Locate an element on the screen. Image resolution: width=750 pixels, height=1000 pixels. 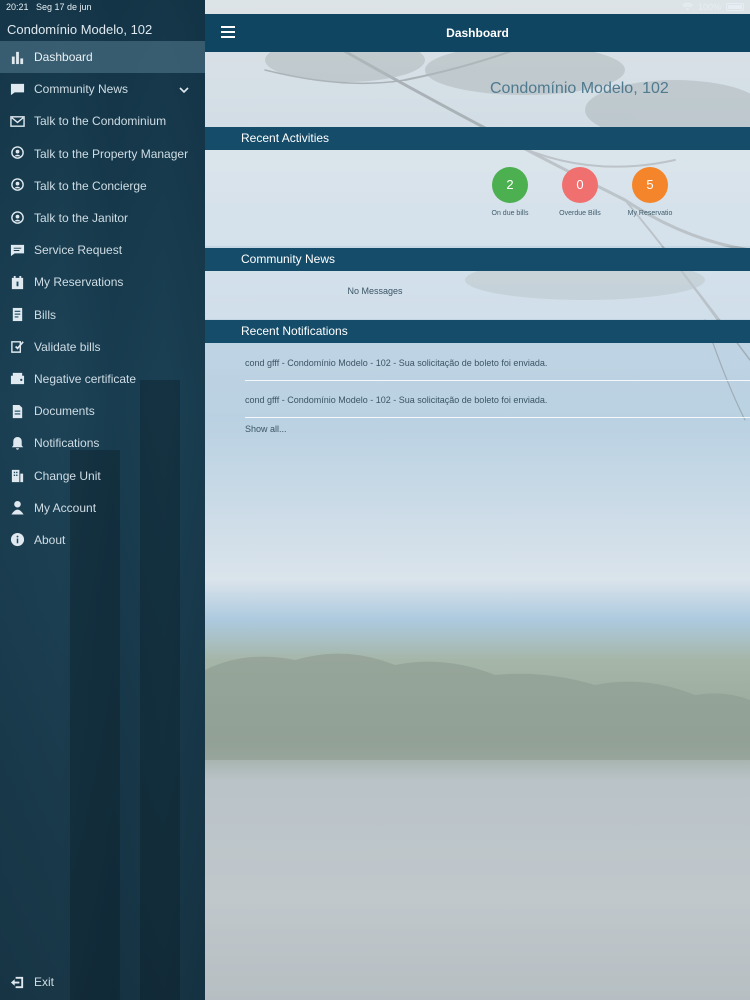
sidebar-item-talk-janitor: Talk to the Janitor is located at coordinates (102, 218).